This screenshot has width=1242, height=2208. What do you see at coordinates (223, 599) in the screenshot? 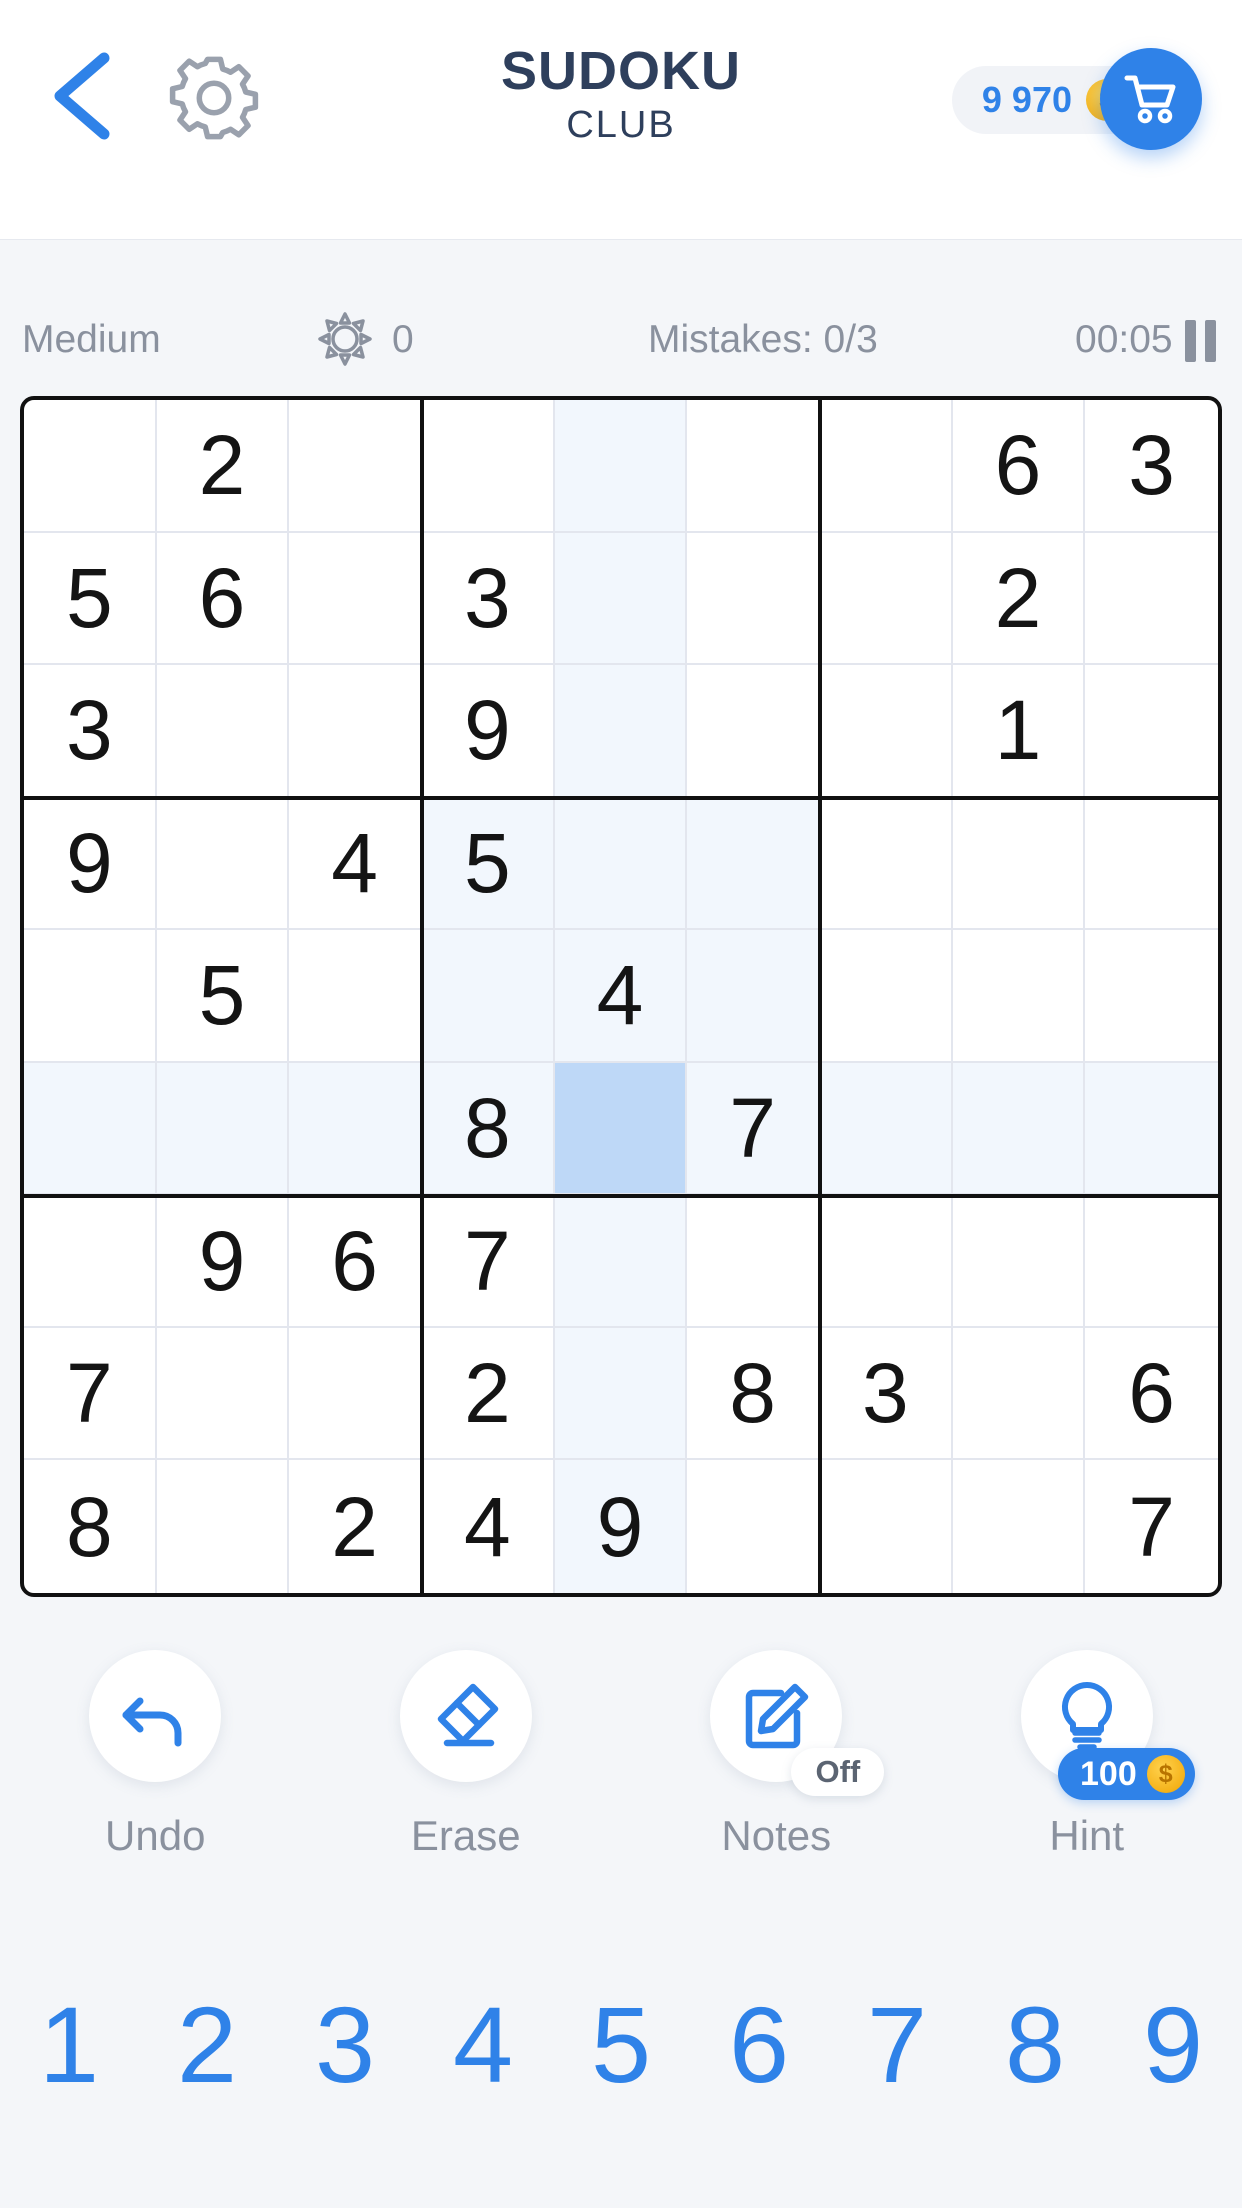
I see `sudoku-cell-r2c2: 6` at bounding box center [223, 599].